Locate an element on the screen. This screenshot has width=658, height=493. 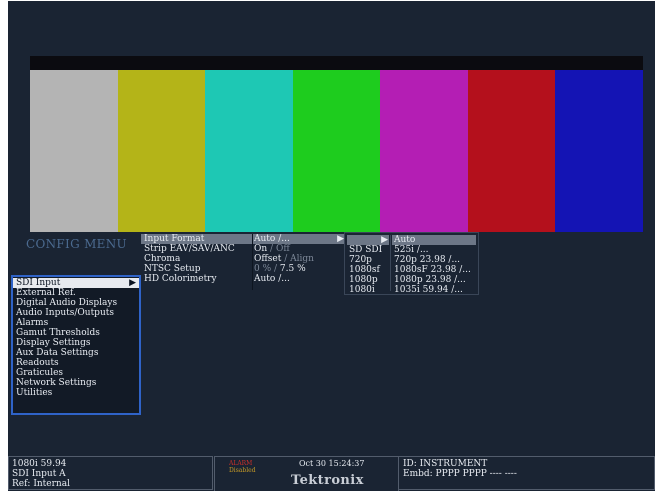
menu-item-label: SDI Input is located at coordinates (38, 283).